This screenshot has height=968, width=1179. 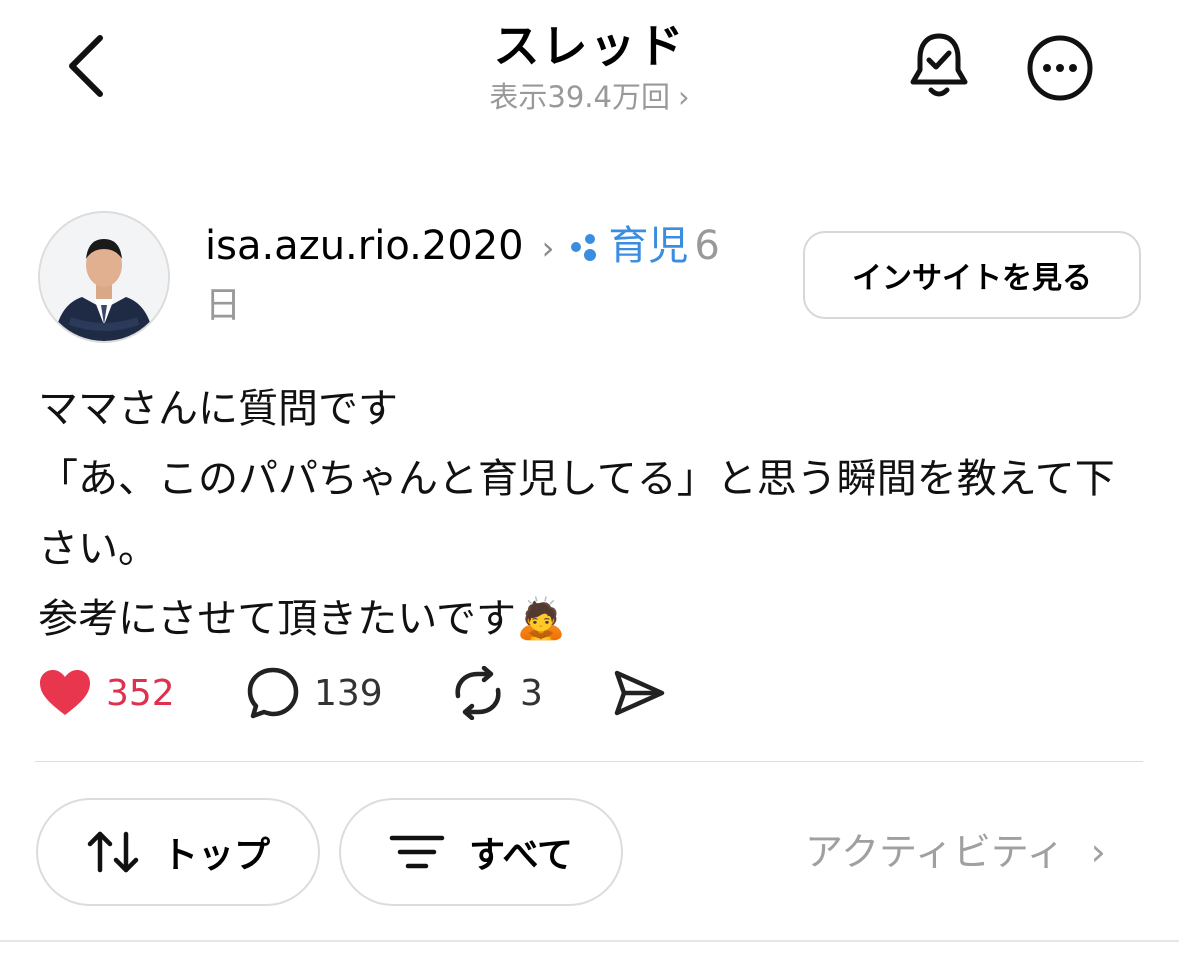 I want to click on notification-bell-button, so click(x=939, y=66).